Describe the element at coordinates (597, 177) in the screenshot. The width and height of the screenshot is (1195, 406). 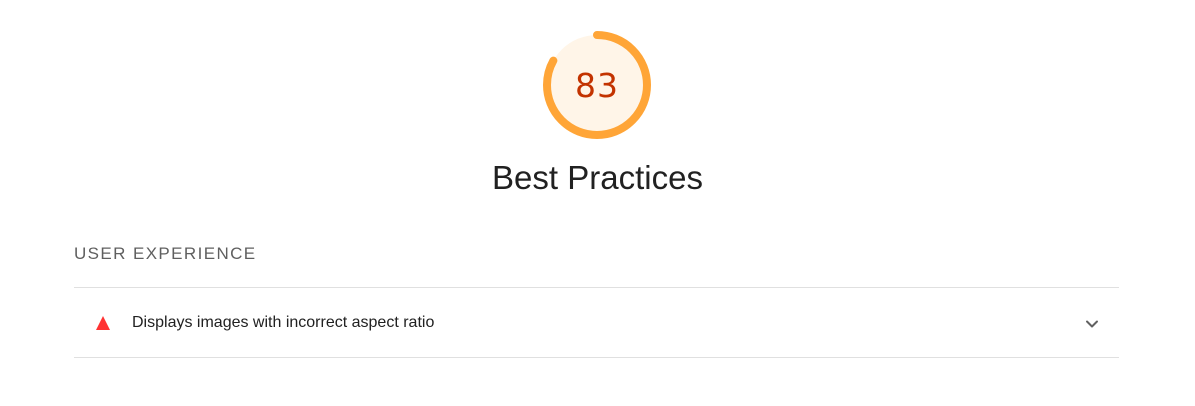
I see `category-title: Best Practices` at that location.